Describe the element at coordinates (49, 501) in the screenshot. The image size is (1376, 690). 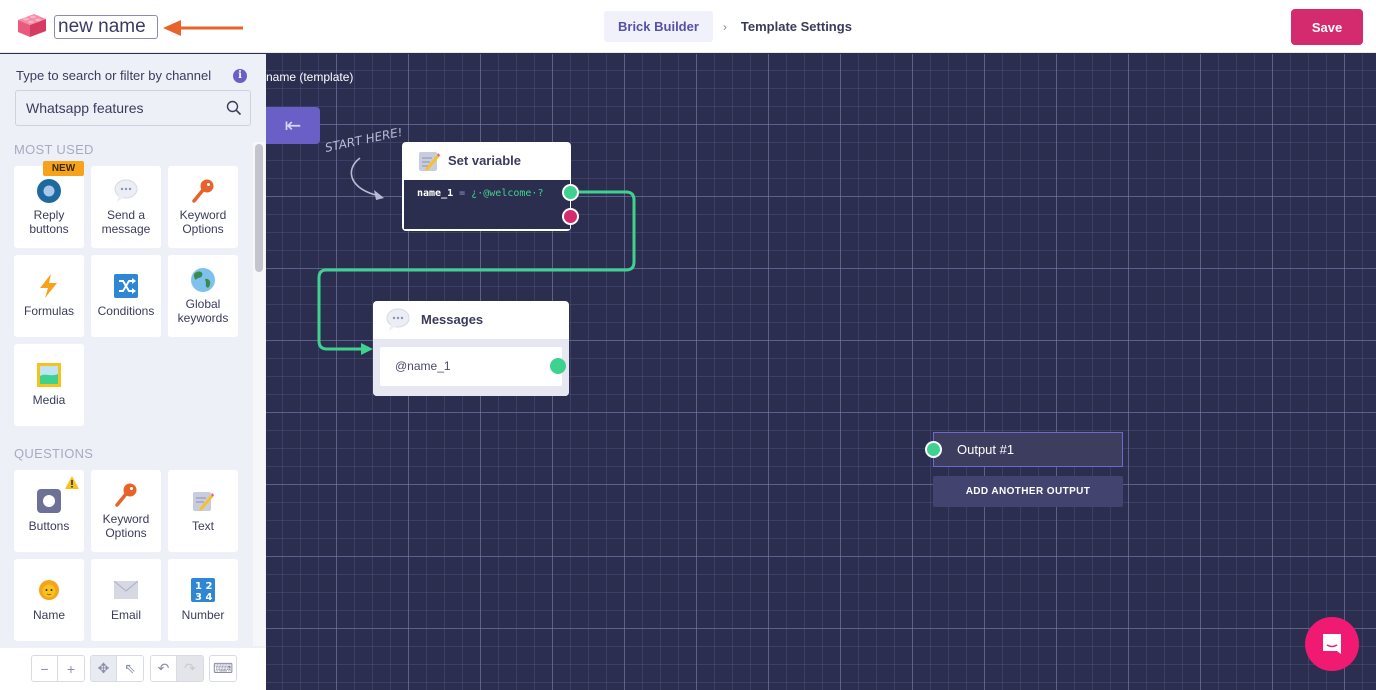
I see `button-icon` at that location.